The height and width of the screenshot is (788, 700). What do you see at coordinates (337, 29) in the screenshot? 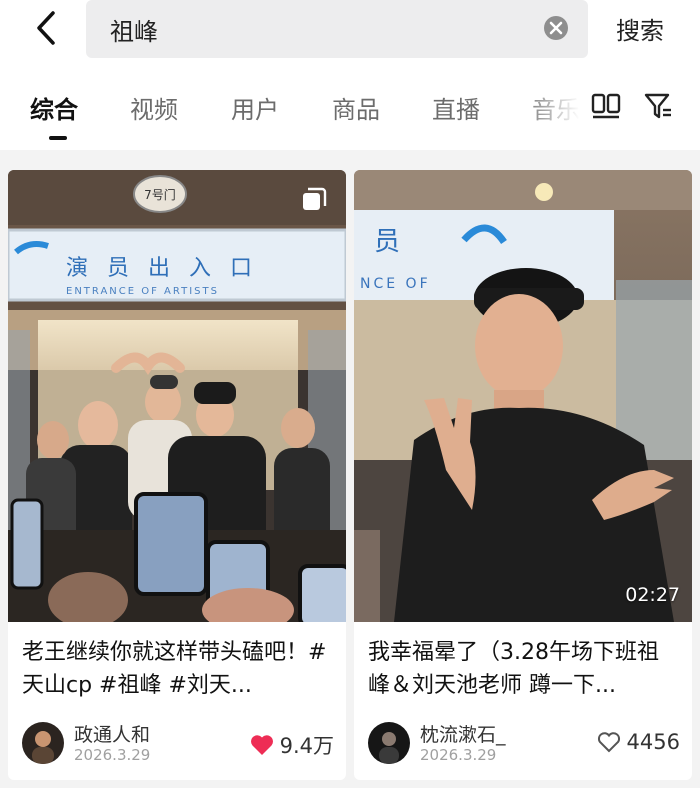
I see `search-input: 祖峰` at bounding box center [337, 29].